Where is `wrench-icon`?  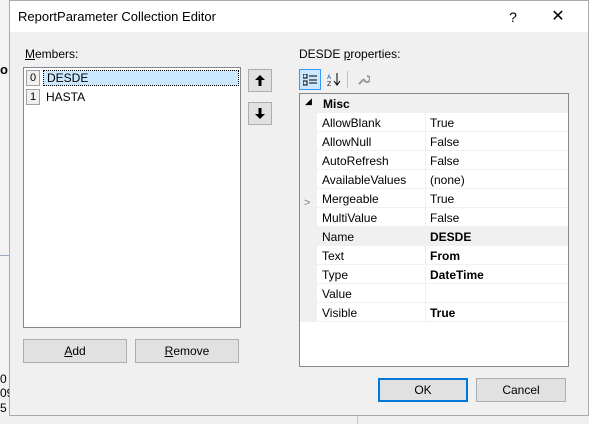
wrench-icon is located at coordinates (364, 80).